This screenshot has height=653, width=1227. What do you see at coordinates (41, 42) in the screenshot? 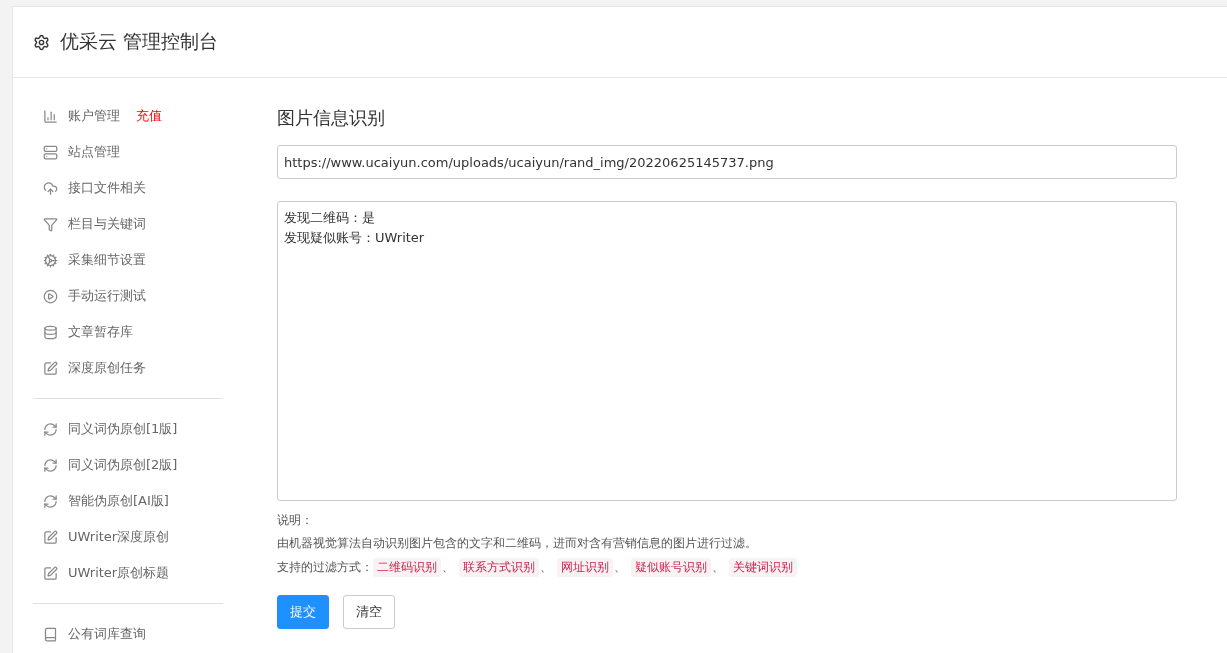
I see `settings-icon` at bounding box center [41, 42].